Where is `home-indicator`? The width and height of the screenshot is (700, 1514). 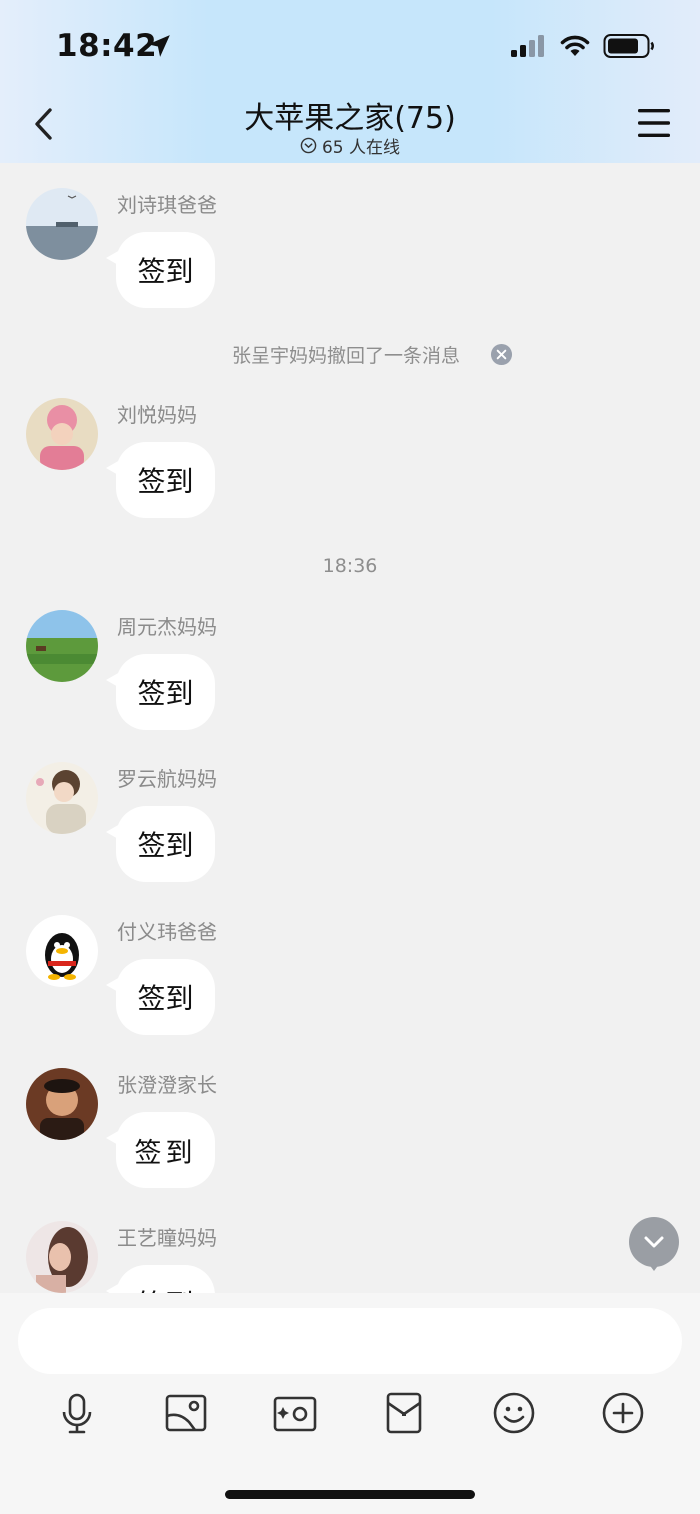
home-indicator is located at coordinates (350, 1494).